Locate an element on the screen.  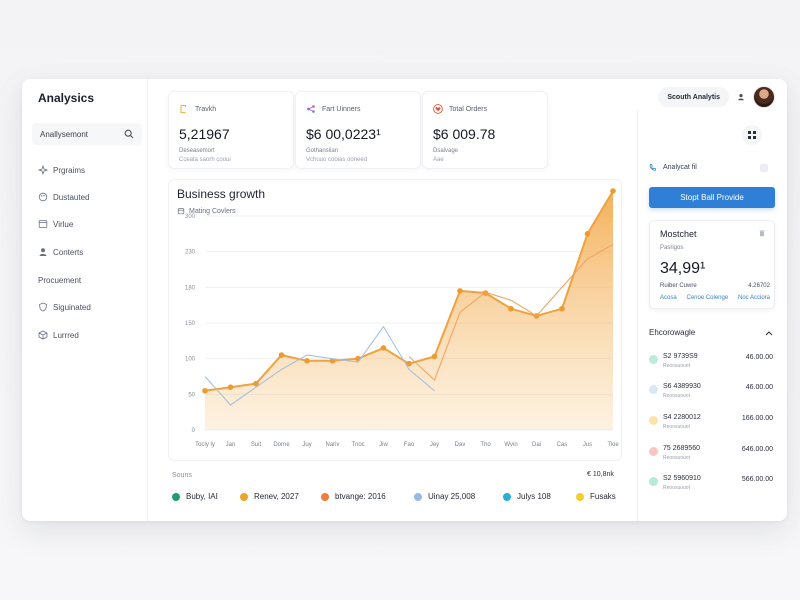
legend-item: Renev, 2027 is located at coordinates (269, 496).